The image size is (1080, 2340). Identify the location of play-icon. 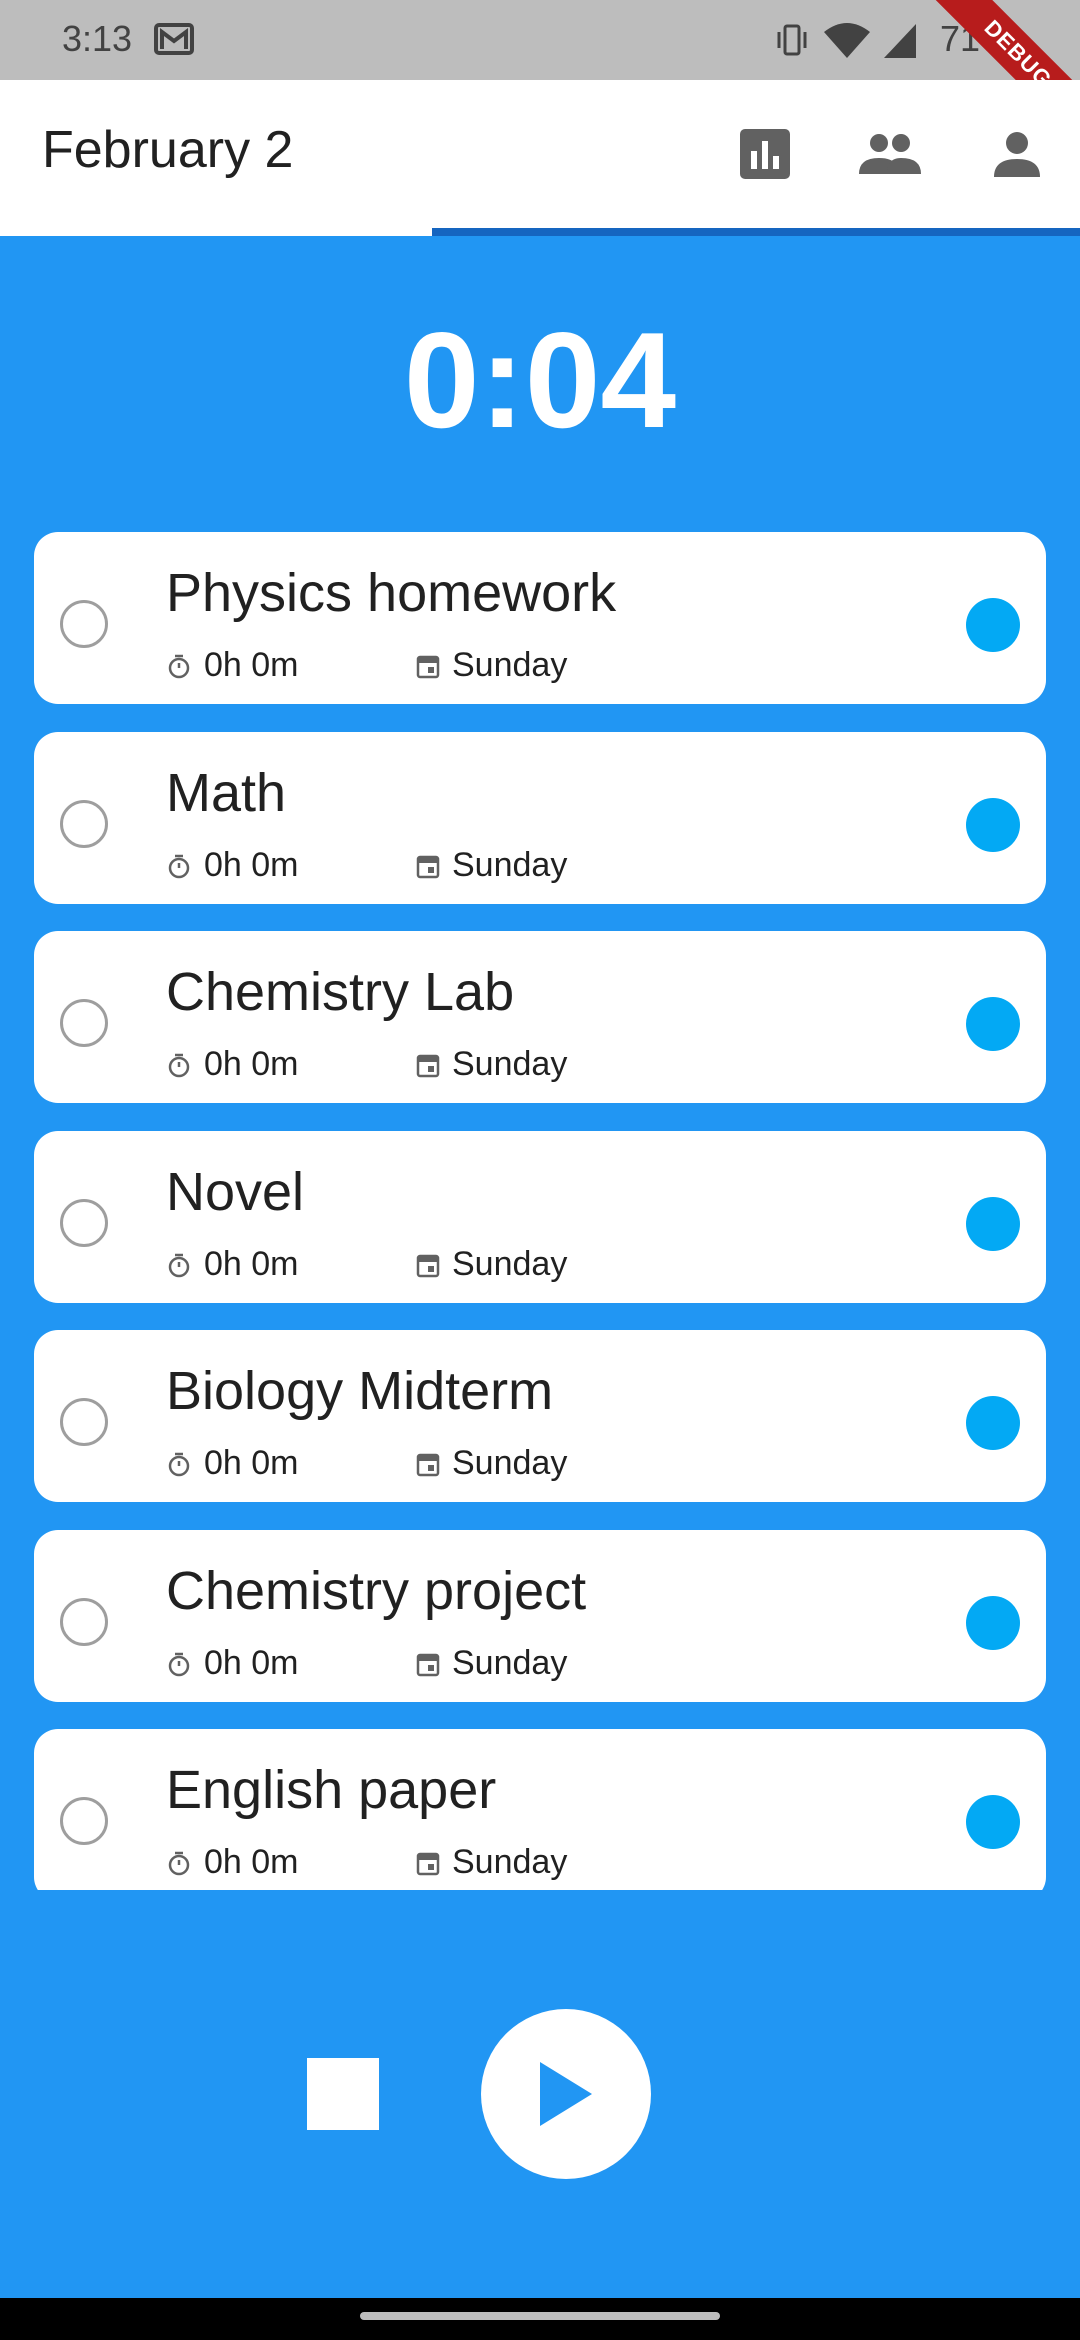
(566, 2094).